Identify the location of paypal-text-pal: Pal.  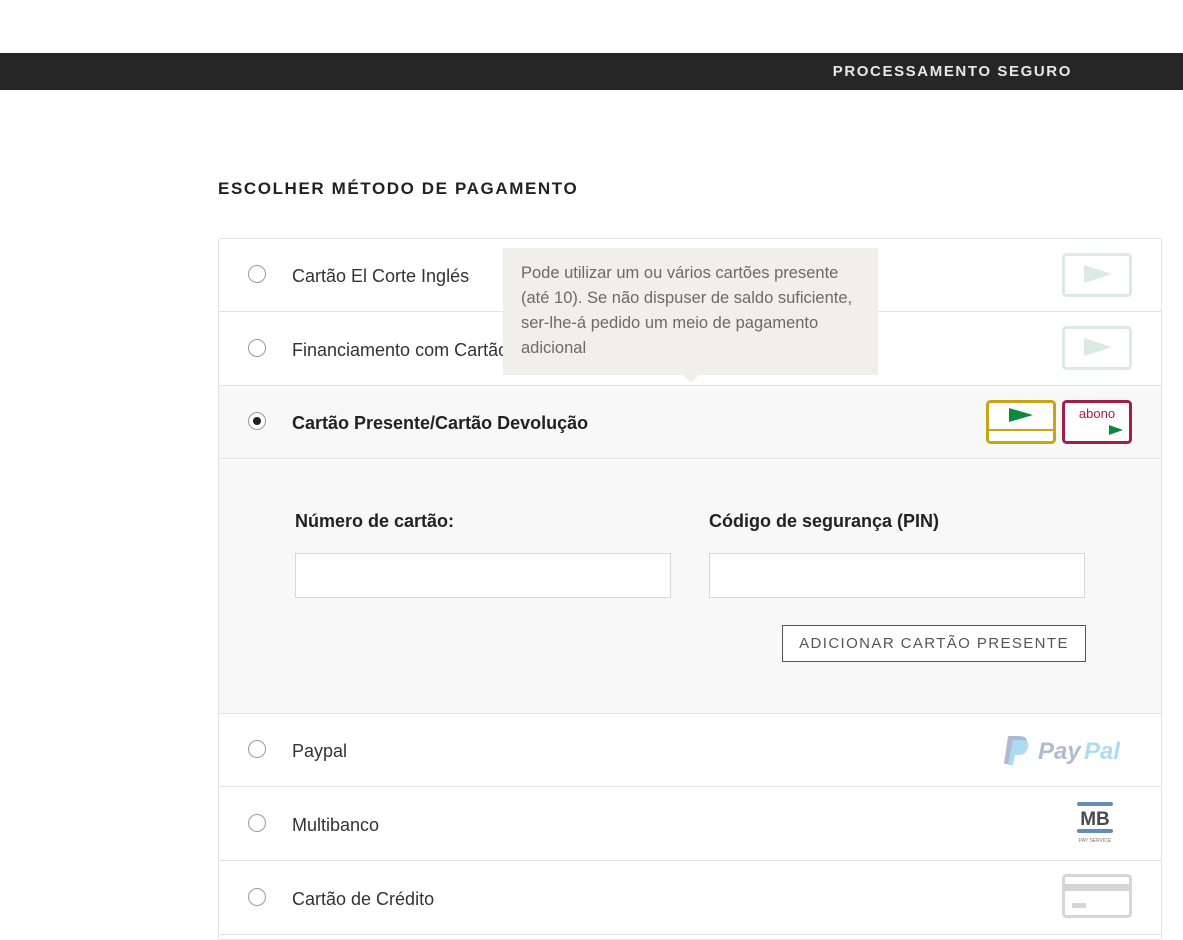
(1102, 751).